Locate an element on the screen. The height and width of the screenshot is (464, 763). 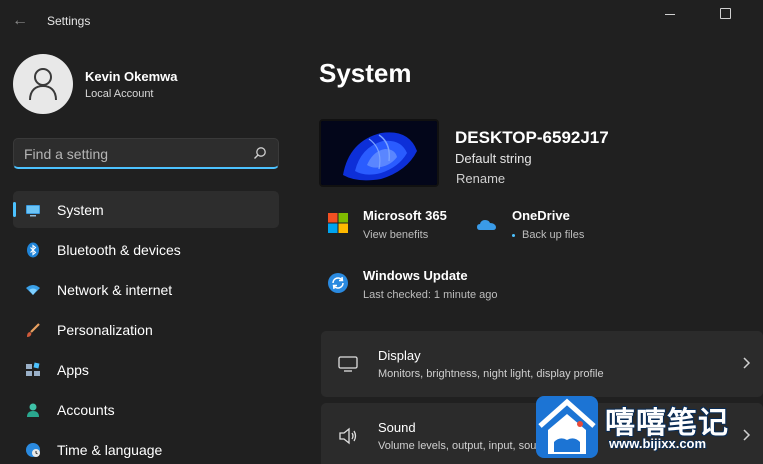
sidebar-item-network: Network & internet is located at coordinates (146, 289).